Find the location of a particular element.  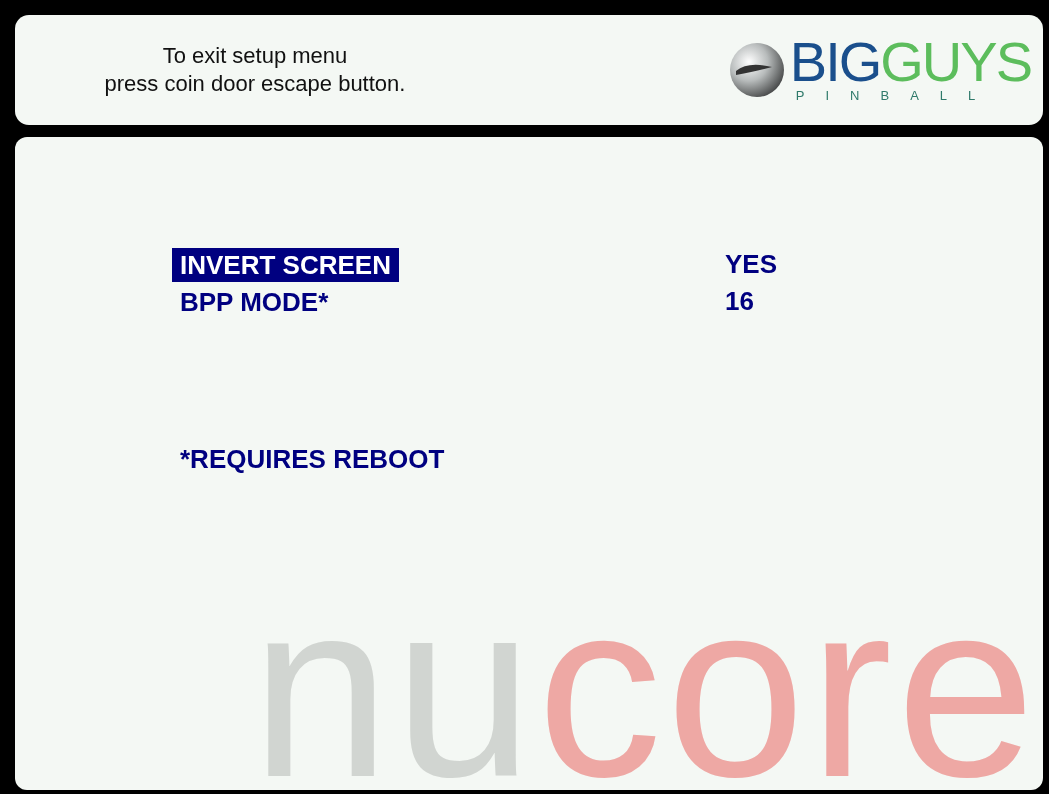

instruction-text: To exit setup menu is located at coordinates (255, 56).